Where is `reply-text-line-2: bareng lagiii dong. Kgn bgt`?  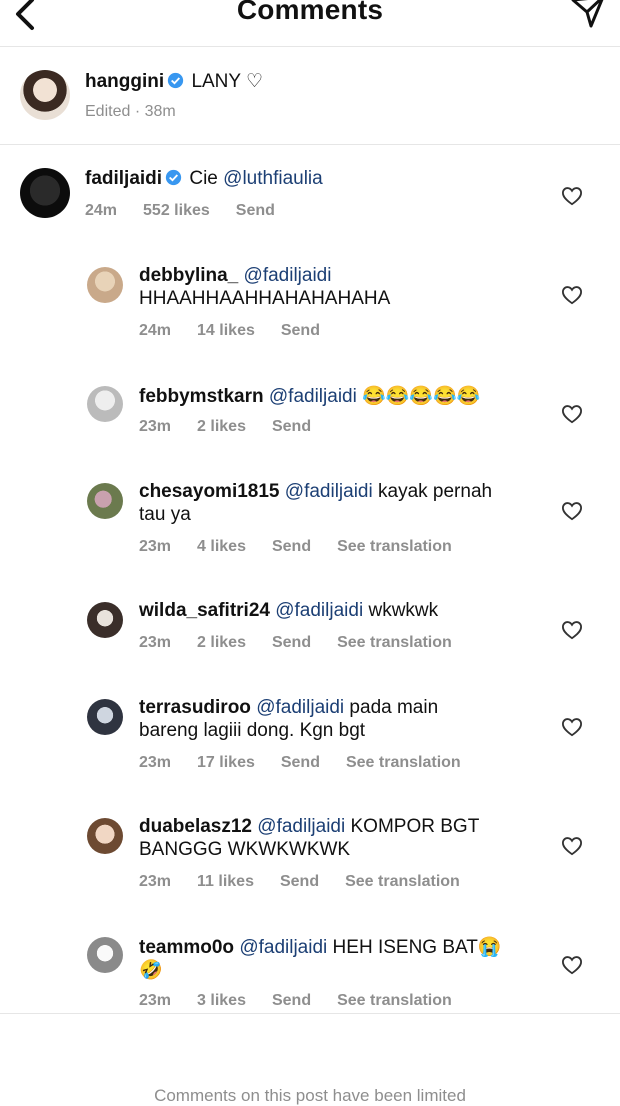 reply-text-line-2: bareng lagiii dong. Kgn bgt is located at coordinates (252, 730).